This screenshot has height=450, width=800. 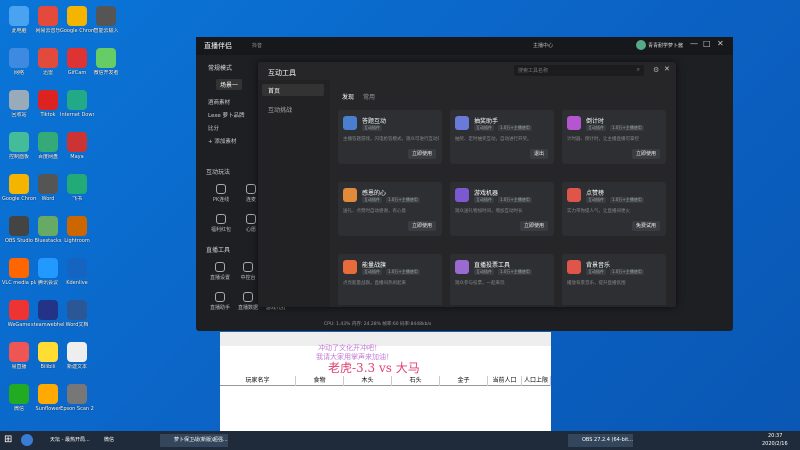 I want to click on nav-challenge: 互动挑战, so click(x=280, y=109).